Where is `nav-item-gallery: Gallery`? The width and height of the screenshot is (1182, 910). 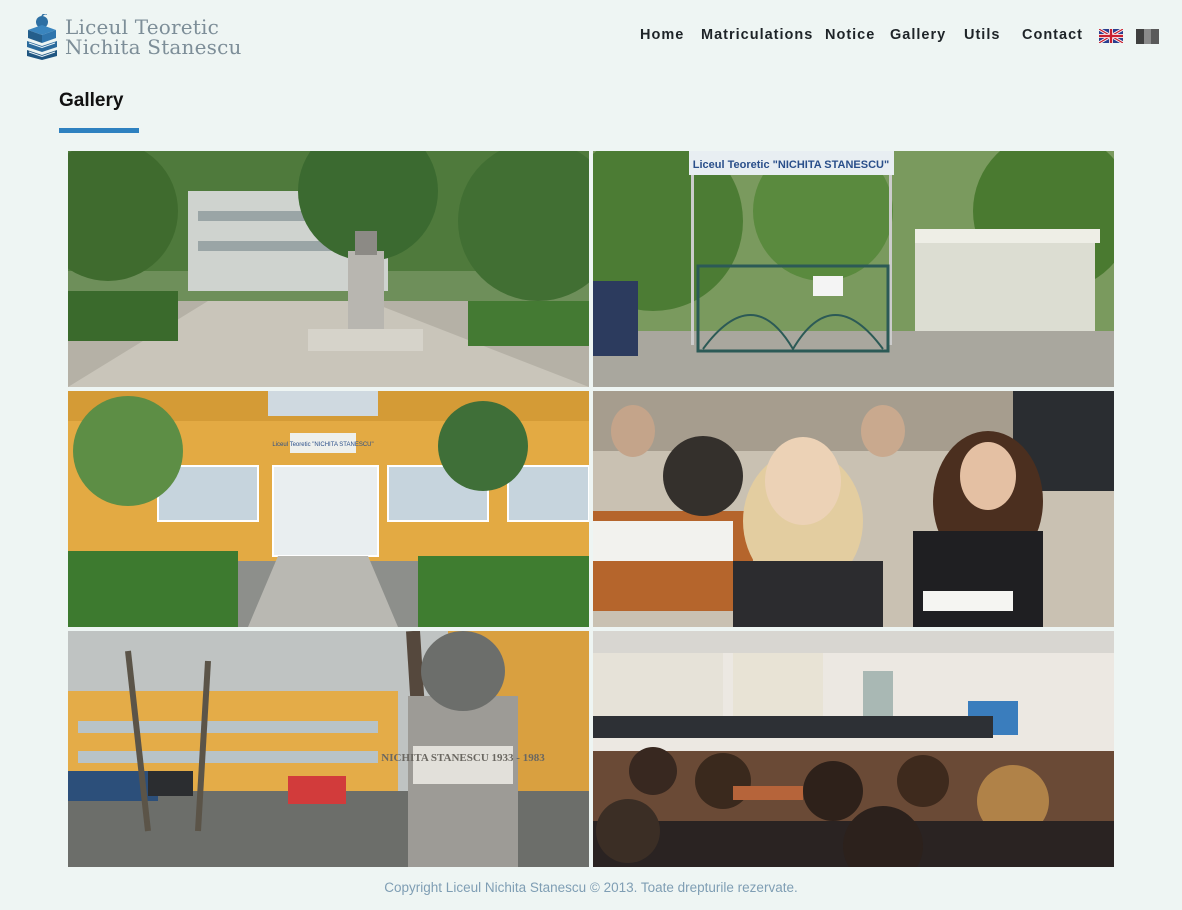
nav-item-gallery: Gallery is located at coordinates (918, 35).